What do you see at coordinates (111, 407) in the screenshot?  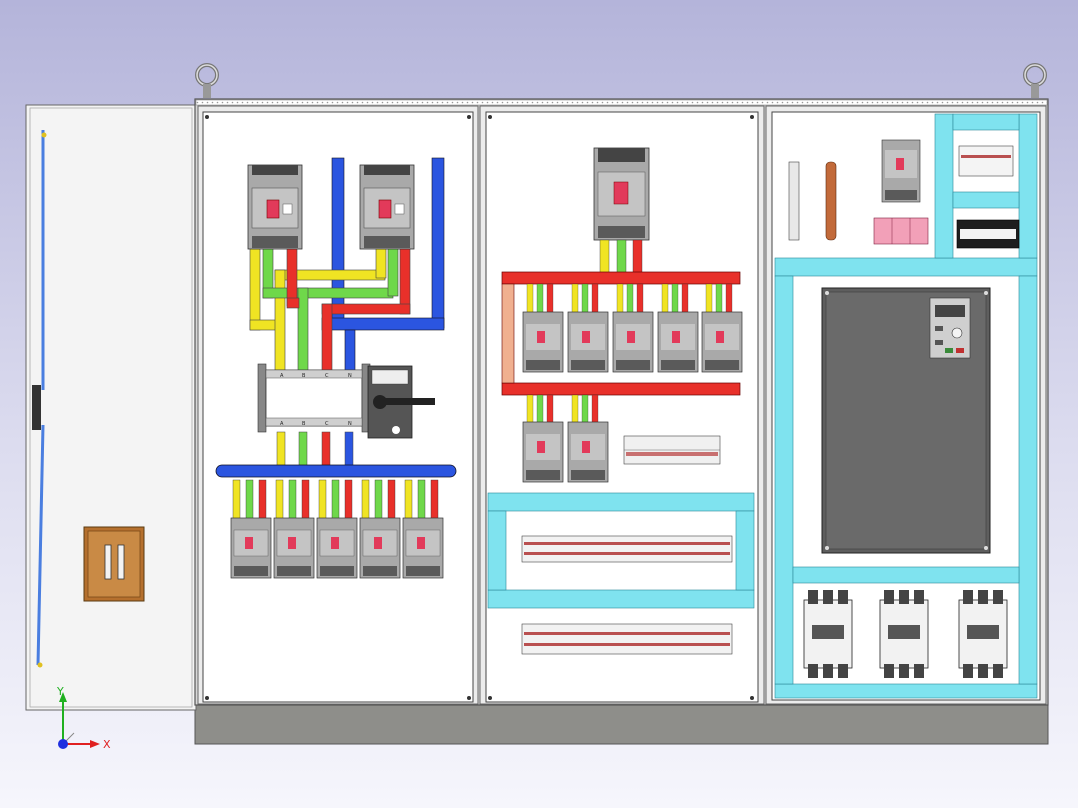 I see `open-door` at bounding box center [111, 407].